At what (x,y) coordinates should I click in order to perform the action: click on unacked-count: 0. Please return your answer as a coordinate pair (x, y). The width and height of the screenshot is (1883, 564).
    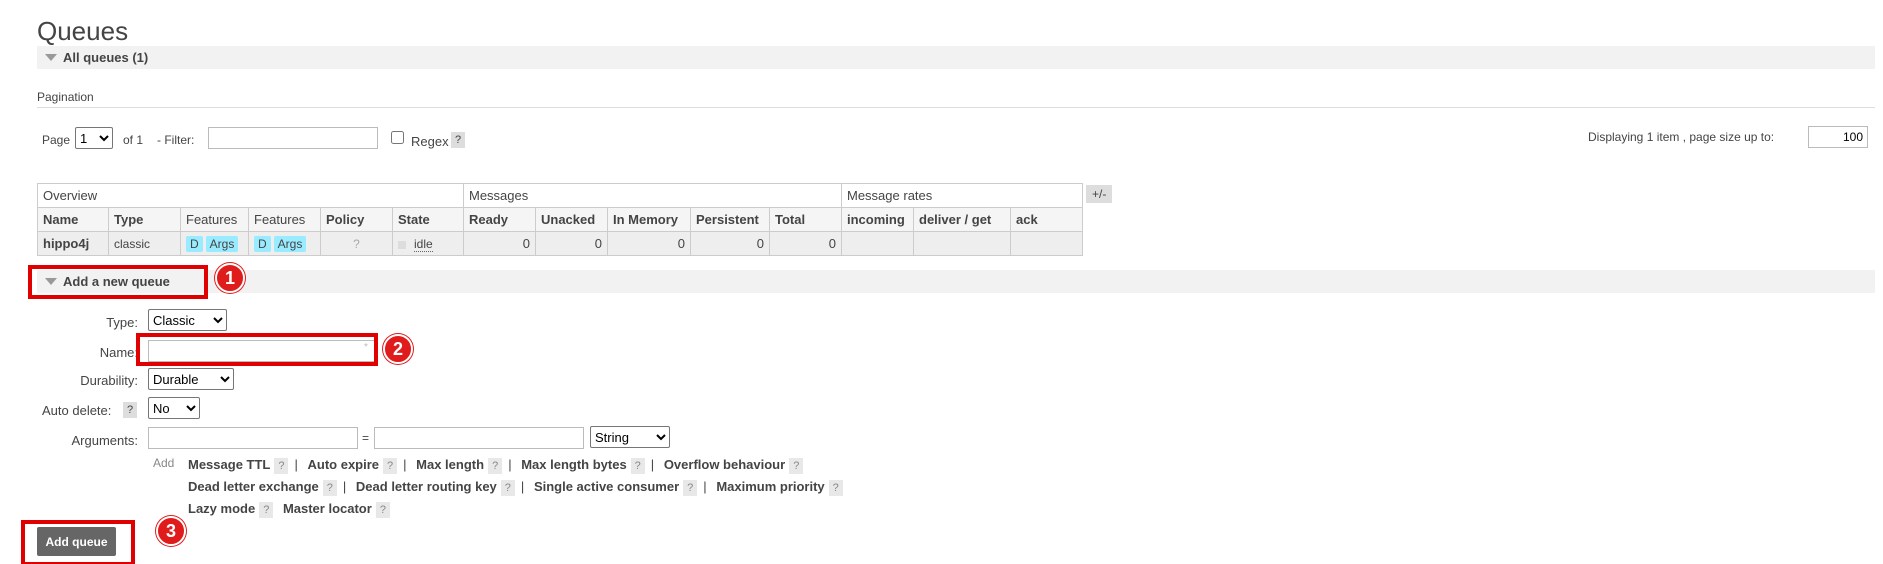
    Looking at the image, I should click on (571, 243).